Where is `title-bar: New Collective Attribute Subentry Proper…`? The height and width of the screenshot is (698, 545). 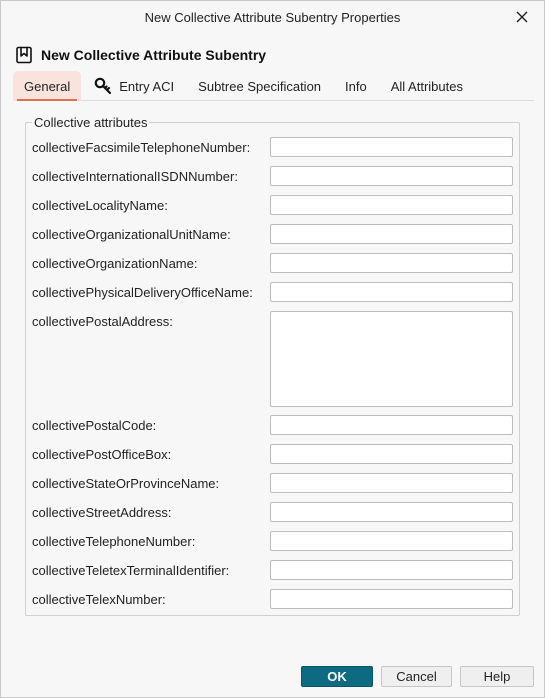
title-bar: New Collective Attribute Subentry Proper… is located at coordinates (272, 17).